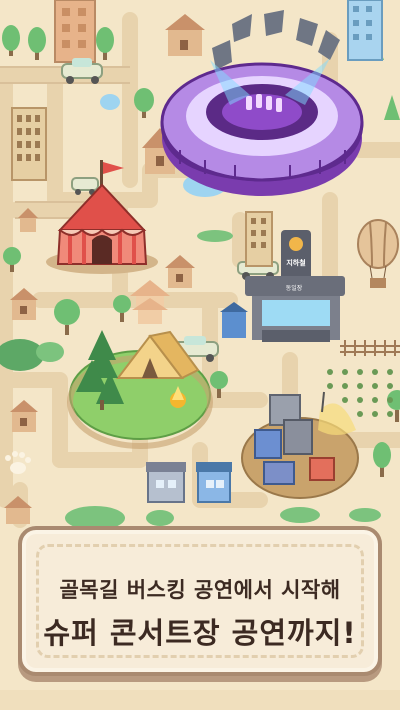 This screenshot has width=400, height=710. Describe the element at coordinates (200, 633) in the screenshot. I see `banner-title: 슈퍼 콘서트장 공연까지!` at that location.